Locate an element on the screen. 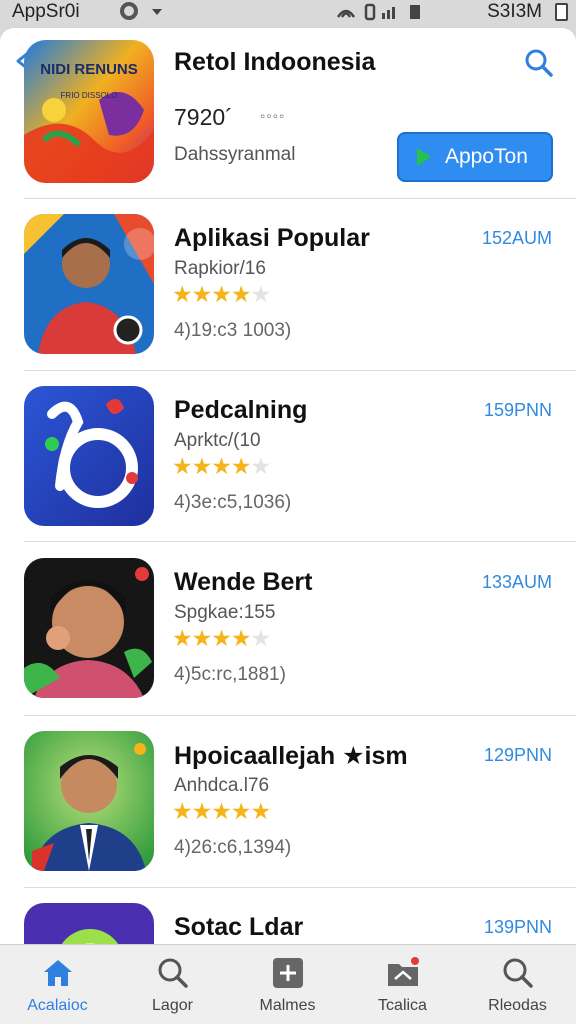  developer-name: Dahssyranmal is located at coordinates (235, 154).